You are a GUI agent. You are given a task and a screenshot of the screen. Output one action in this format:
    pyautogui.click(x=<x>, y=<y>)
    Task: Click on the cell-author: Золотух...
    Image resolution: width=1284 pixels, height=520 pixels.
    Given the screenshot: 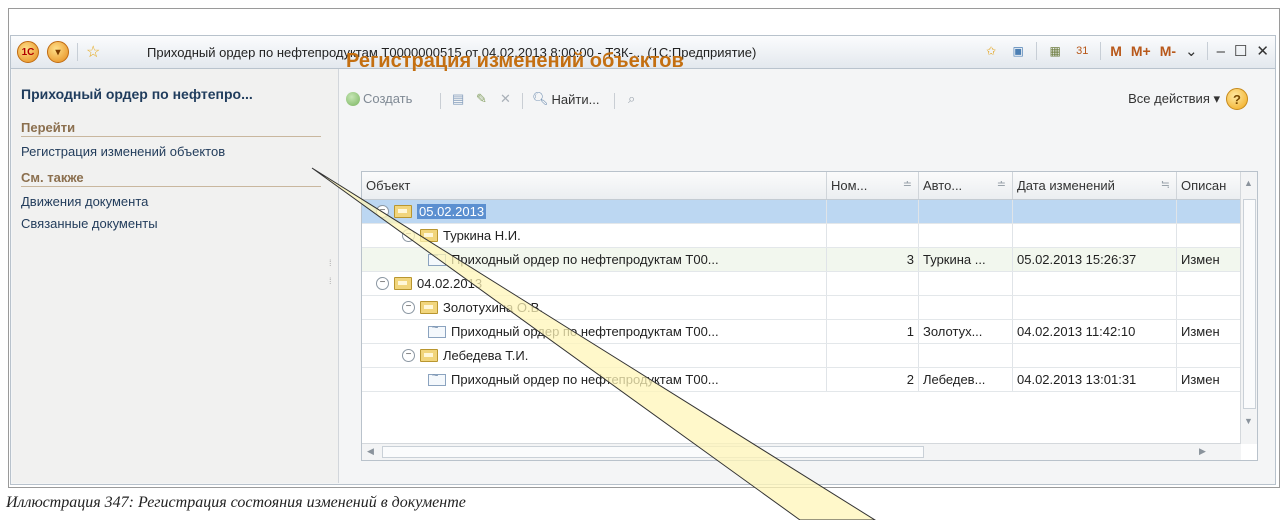 What is the action you would take?
    pyautogui.click(x=966, y=331)
    